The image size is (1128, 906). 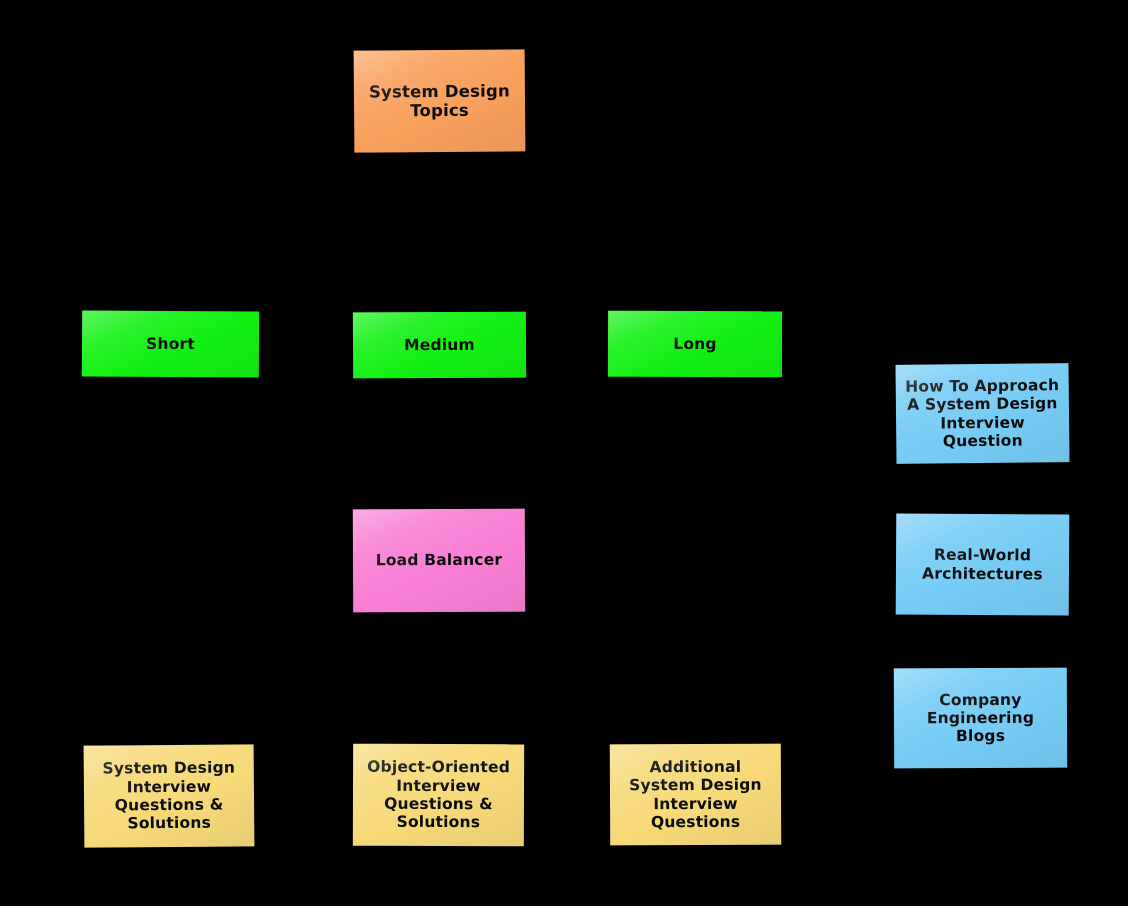 I want to click on node-short: Short, so click(x=170, y=344).